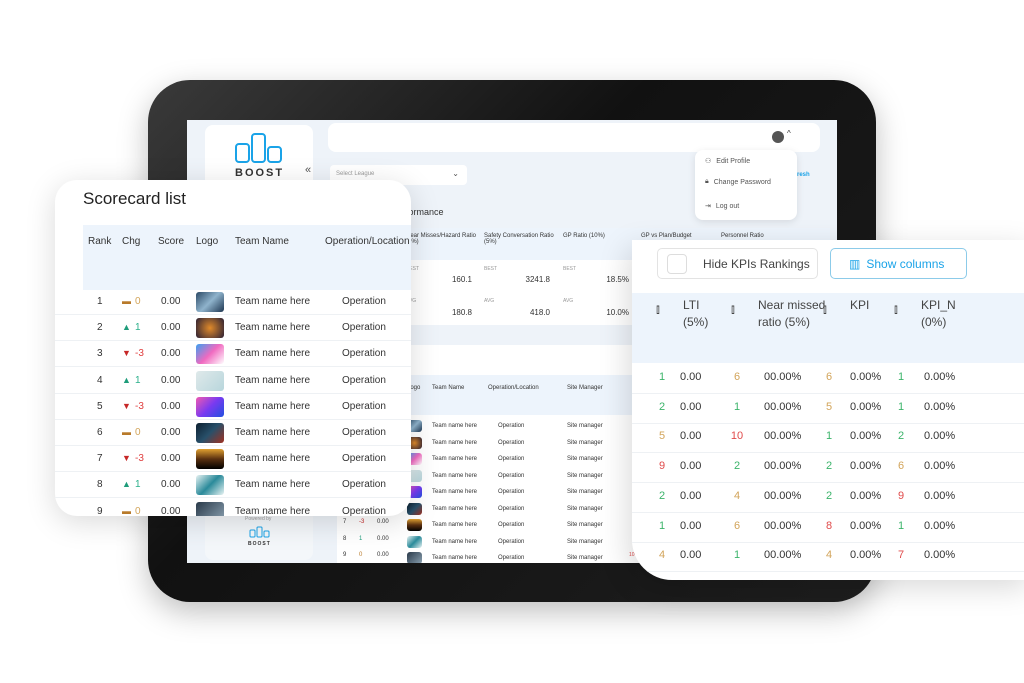 This screenshot has height=683, width=1024. Describe the element at coordinates (783, 466) in the screenshot. I see `kpi-value: 00.00%` at that location.